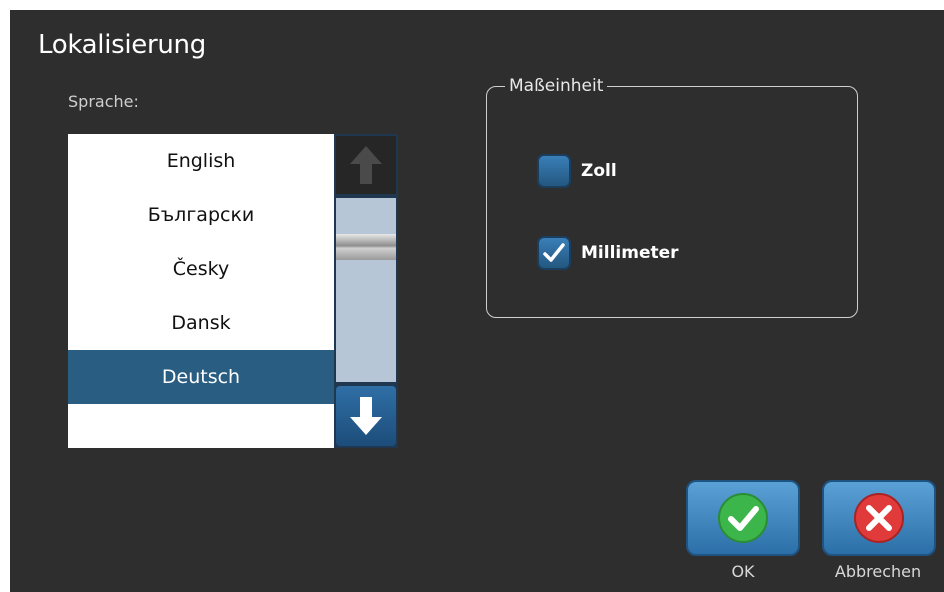 The image size is (944, 592). I want to click on scroll-track, so click(366, 290).